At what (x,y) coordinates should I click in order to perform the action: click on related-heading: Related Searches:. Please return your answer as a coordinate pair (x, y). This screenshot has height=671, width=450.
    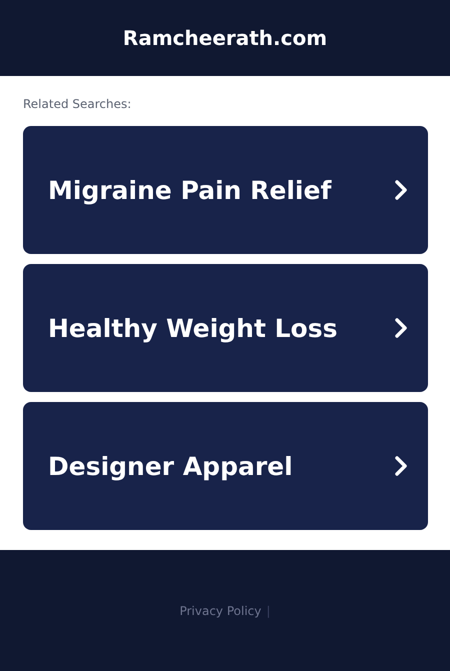
    Looking at the image, I should click on (77, 104).